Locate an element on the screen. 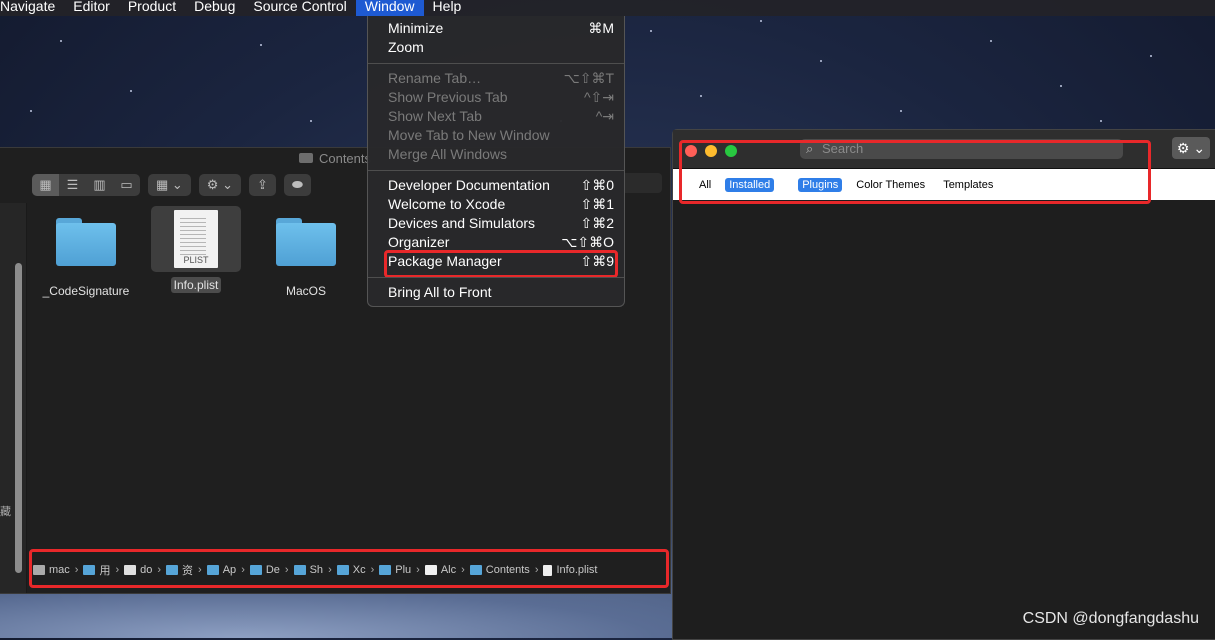 The height and width of the screenshot is (640, 1215). menu-source-control: Source Control is located at coordinates (299, 8).